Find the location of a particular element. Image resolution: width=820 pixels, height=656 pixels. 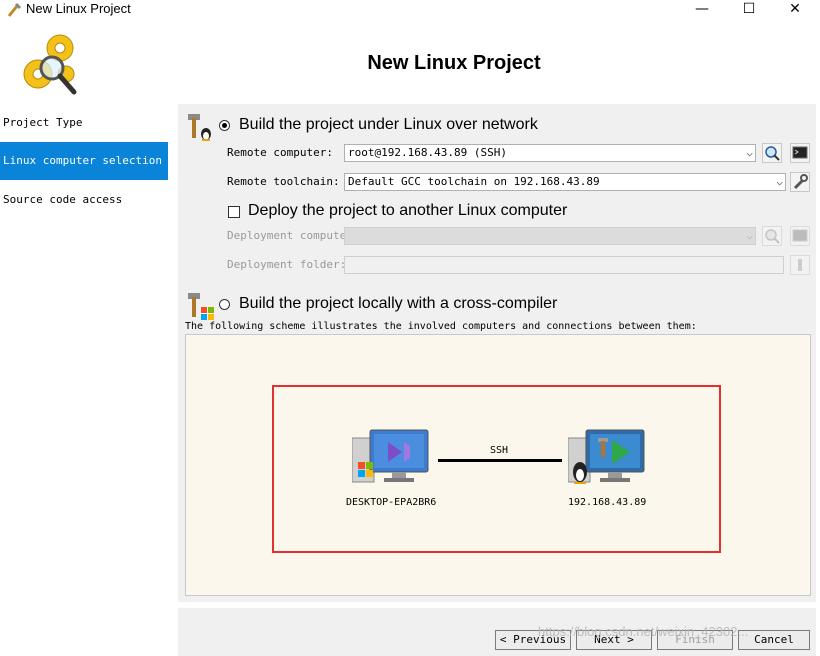

search-deployment-button is located at coordinates (772, 236).